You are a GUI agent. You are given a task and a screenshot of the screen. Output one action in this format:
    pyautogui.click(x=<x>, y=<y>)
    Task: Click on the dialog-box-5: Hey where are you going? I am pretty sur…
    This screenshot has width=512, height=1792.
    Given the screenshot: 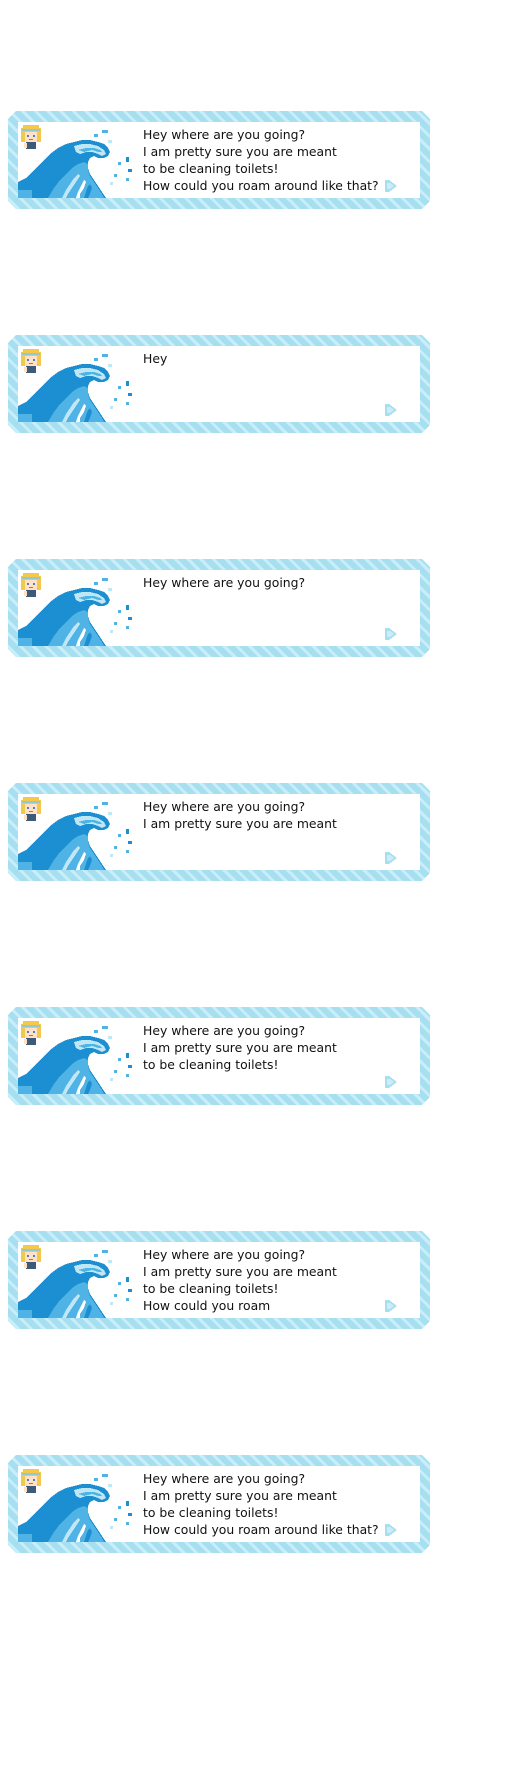 What is the action you would take?
    pyautogui.click(x=219, y=1056)
    